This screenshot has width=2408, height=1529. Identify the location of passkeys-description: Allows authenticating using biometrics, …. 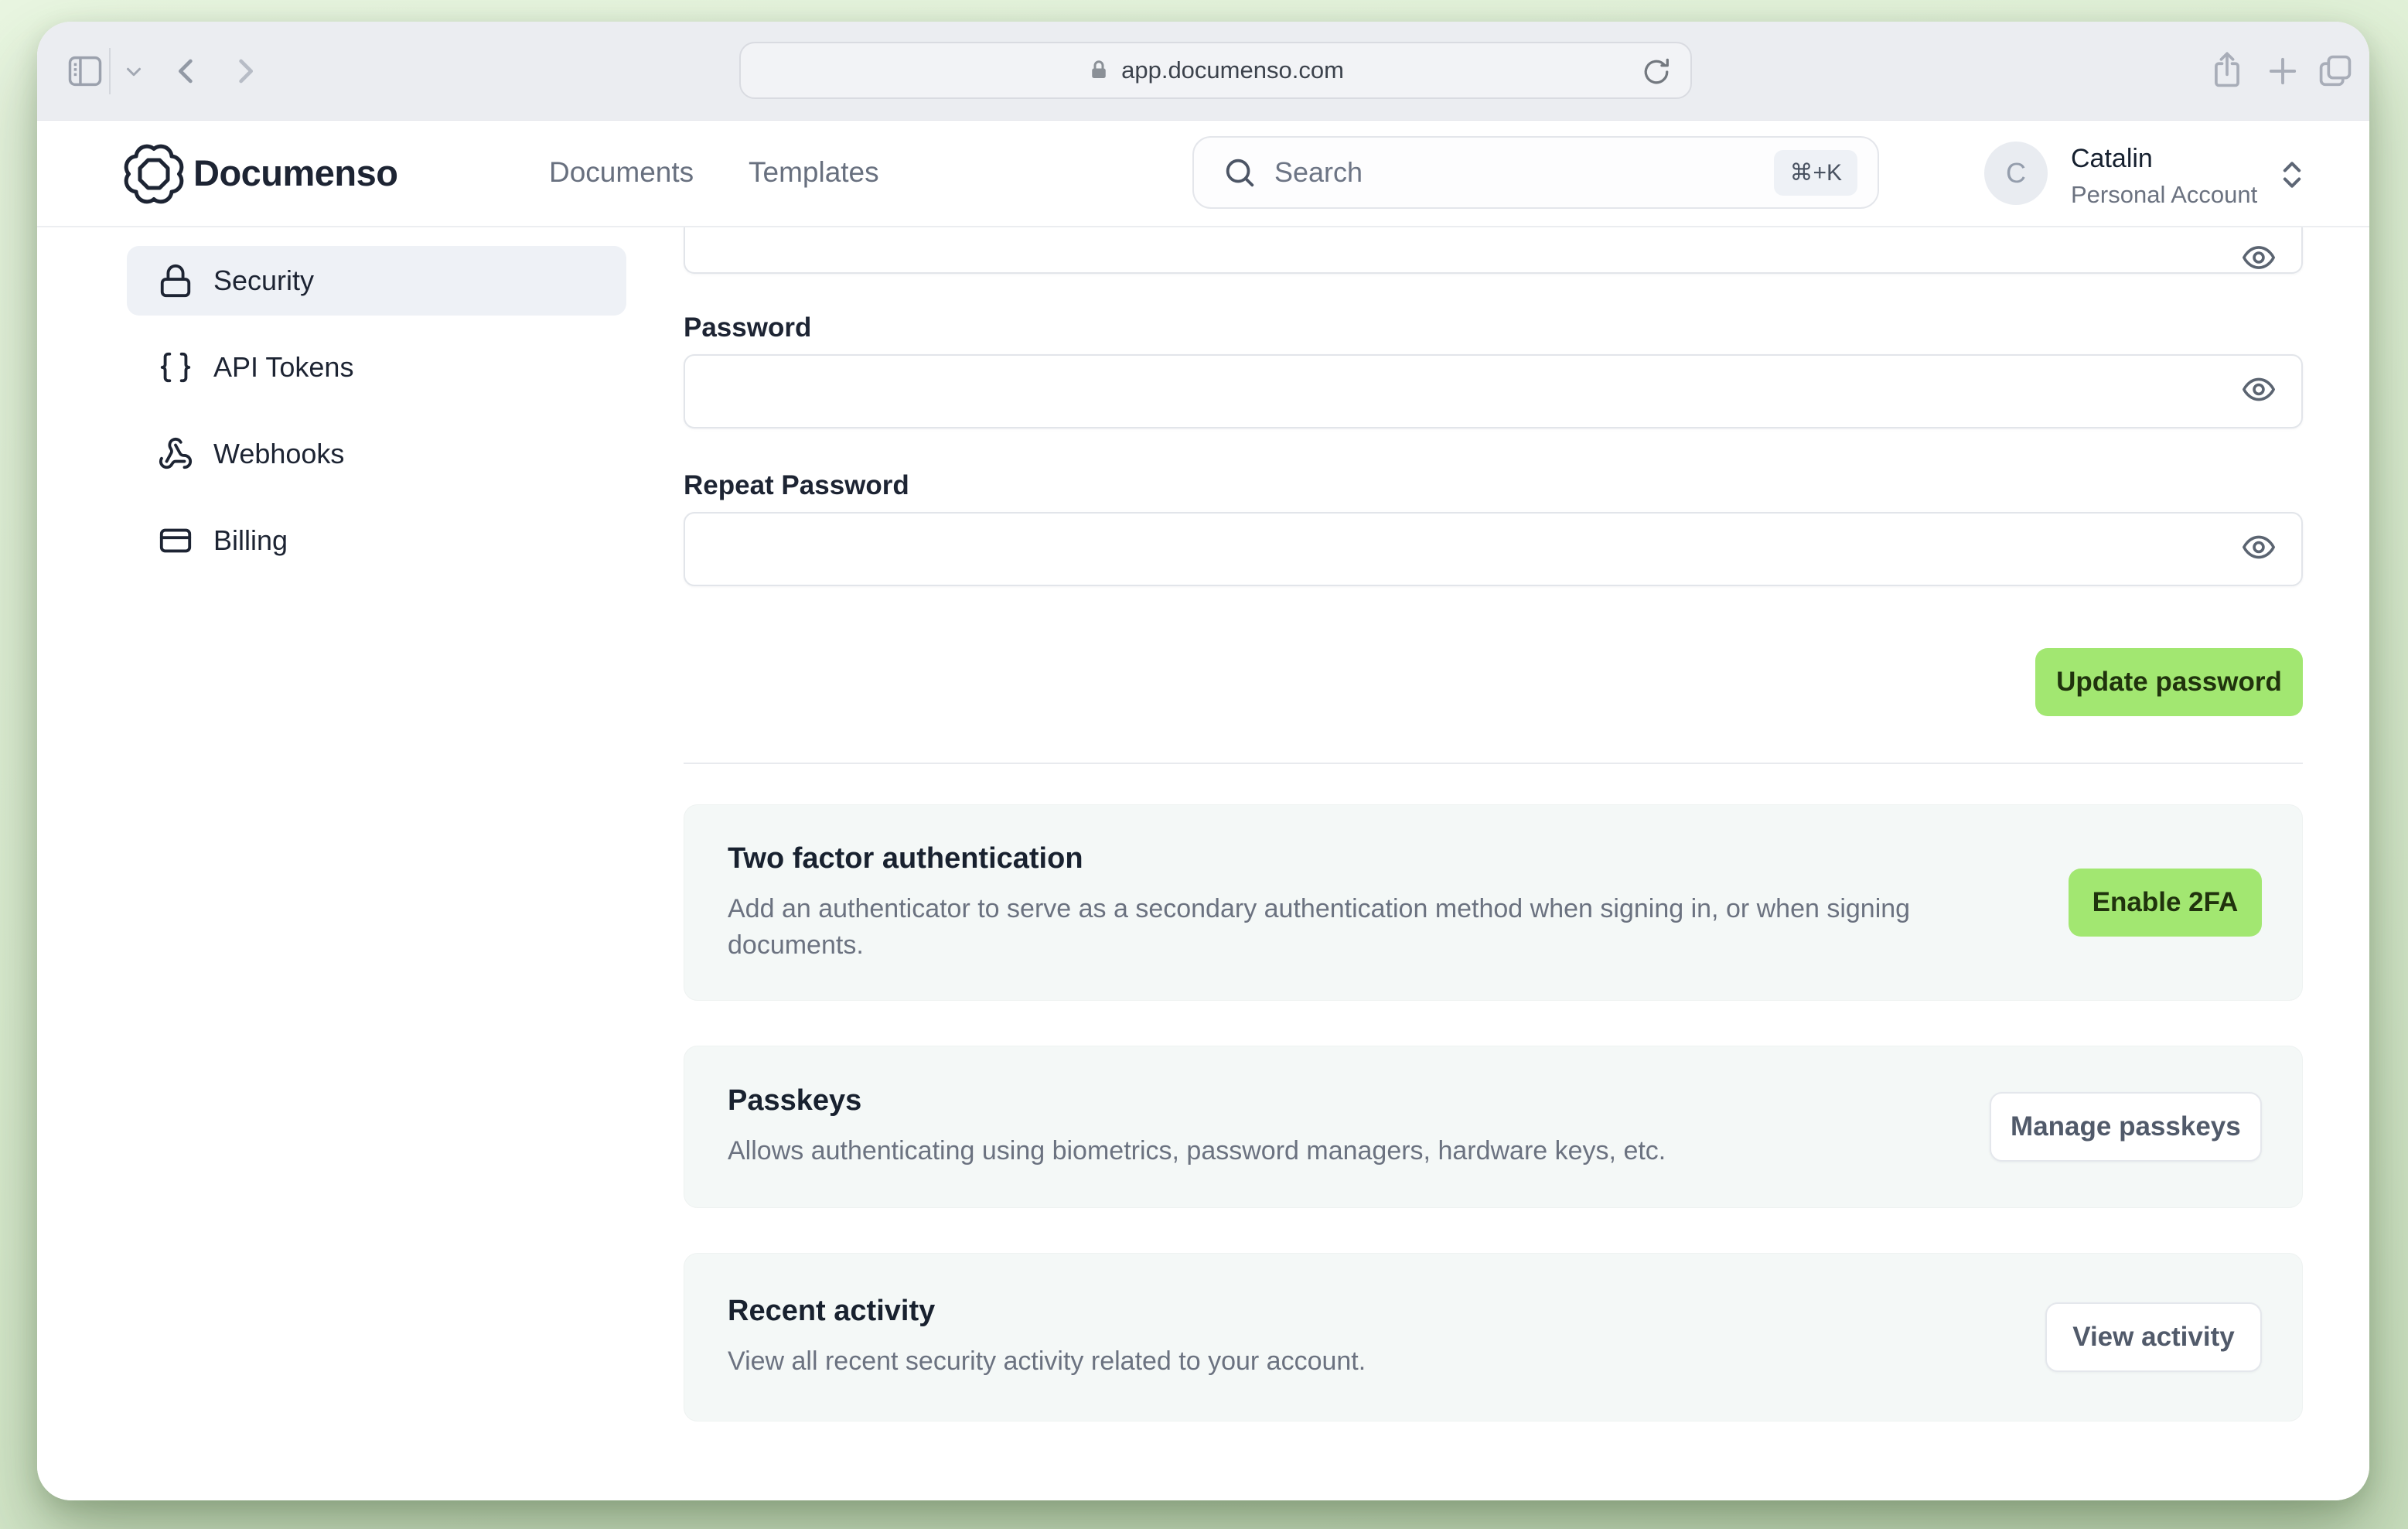
(1197, 1151).